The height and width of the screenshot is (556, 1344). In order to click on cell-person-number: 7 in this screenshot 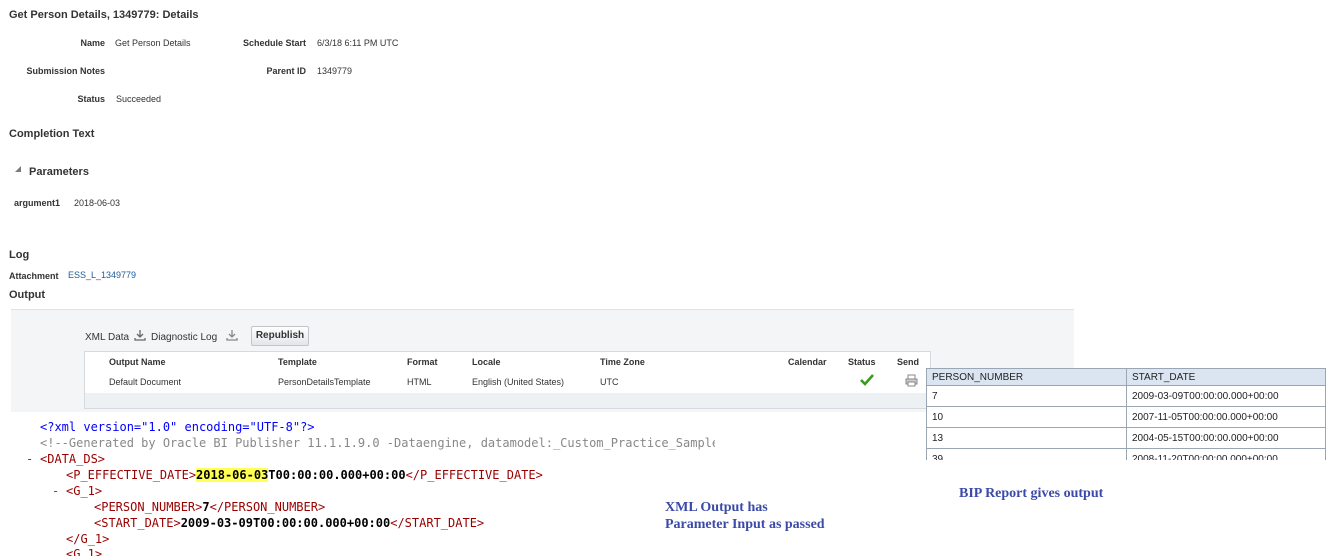, I will do `click(1026, 396)`.